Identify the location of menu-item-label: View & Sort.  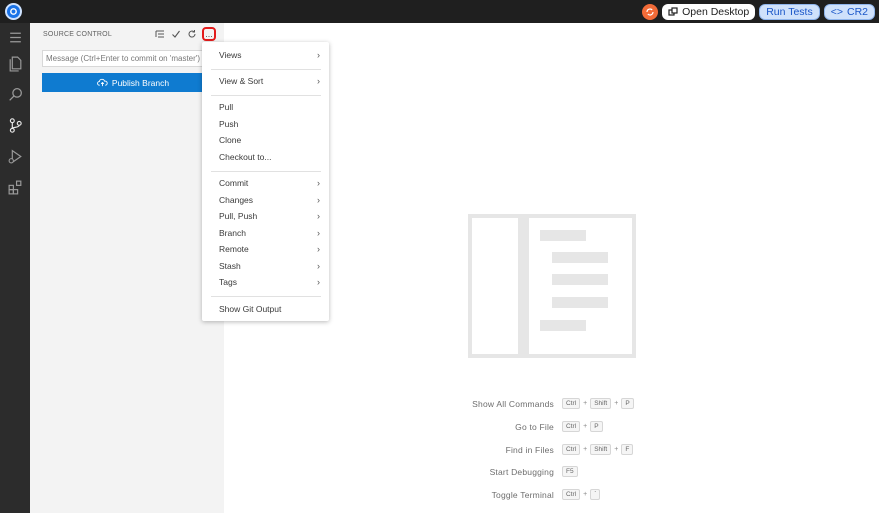
(241, 81).